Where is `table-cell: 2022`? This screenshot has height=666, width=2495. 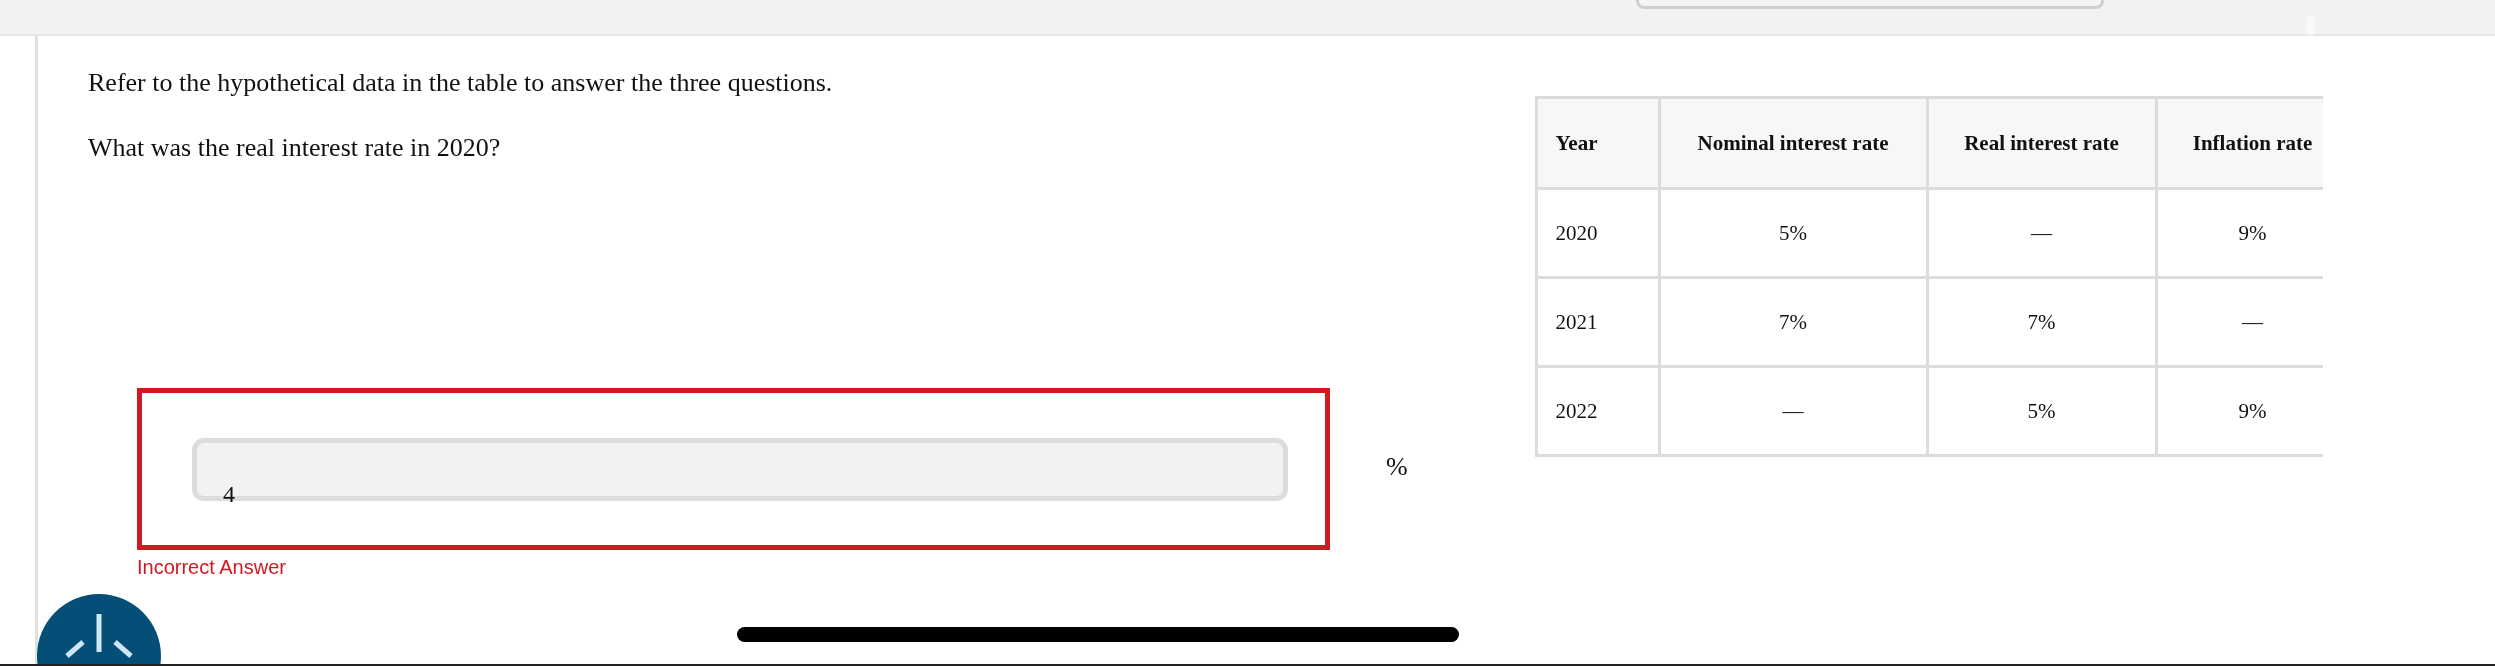
table-cell: 2022 is located at coordinates (1598, 411).